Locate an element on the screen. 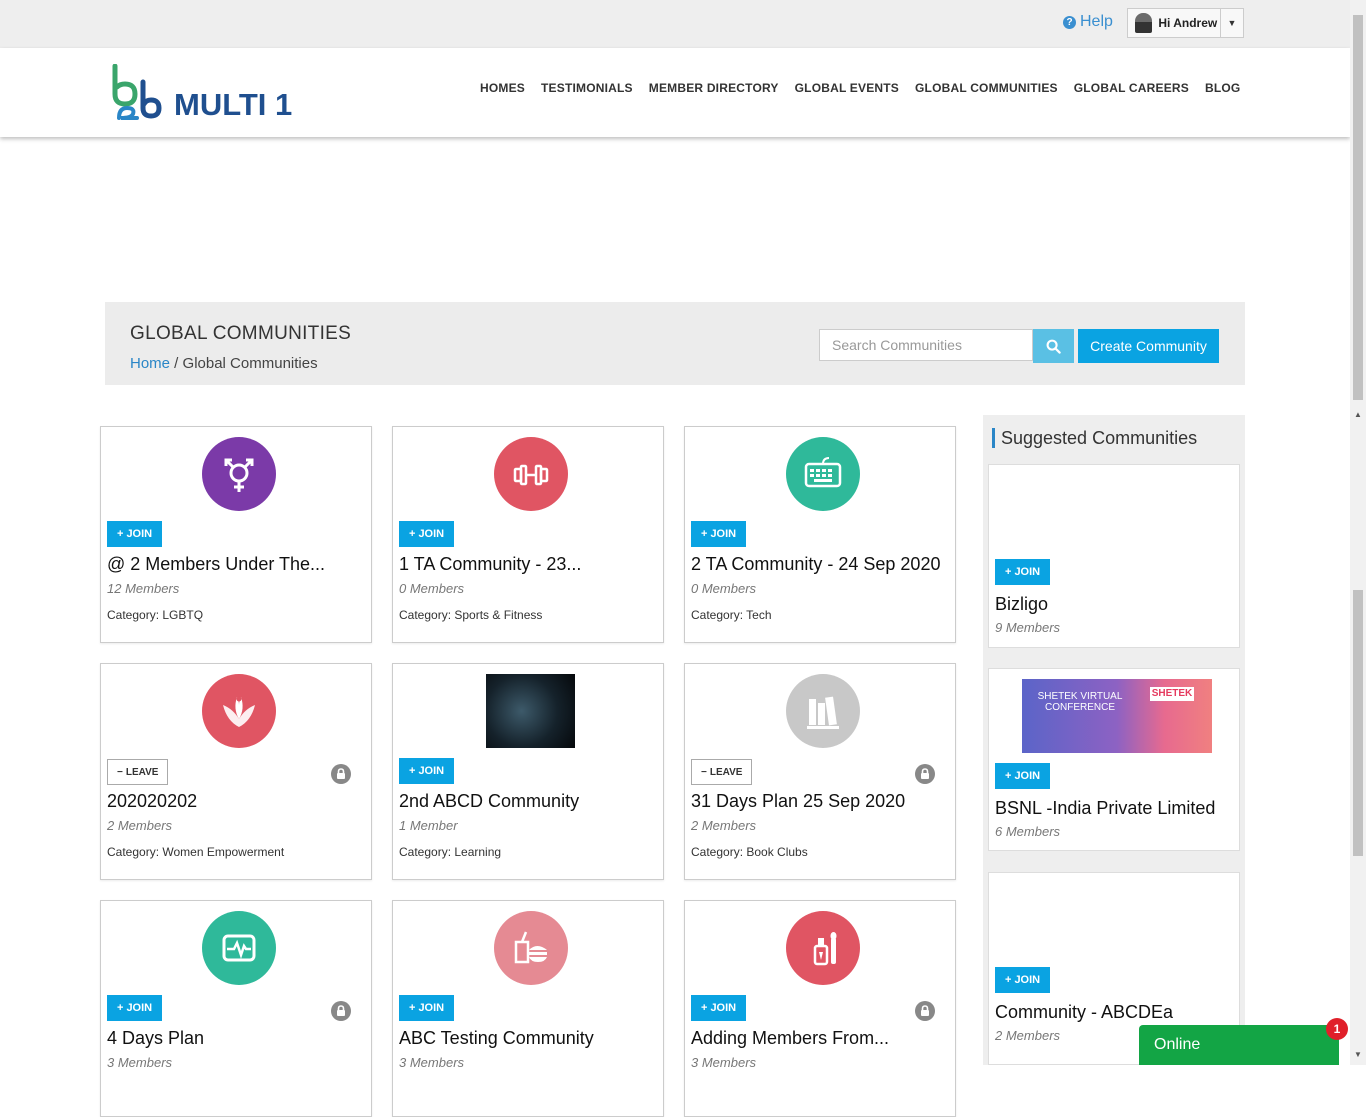 The image size is (1366, 1117). create-community-button: Create Community is located at coordinates (1148, 346).